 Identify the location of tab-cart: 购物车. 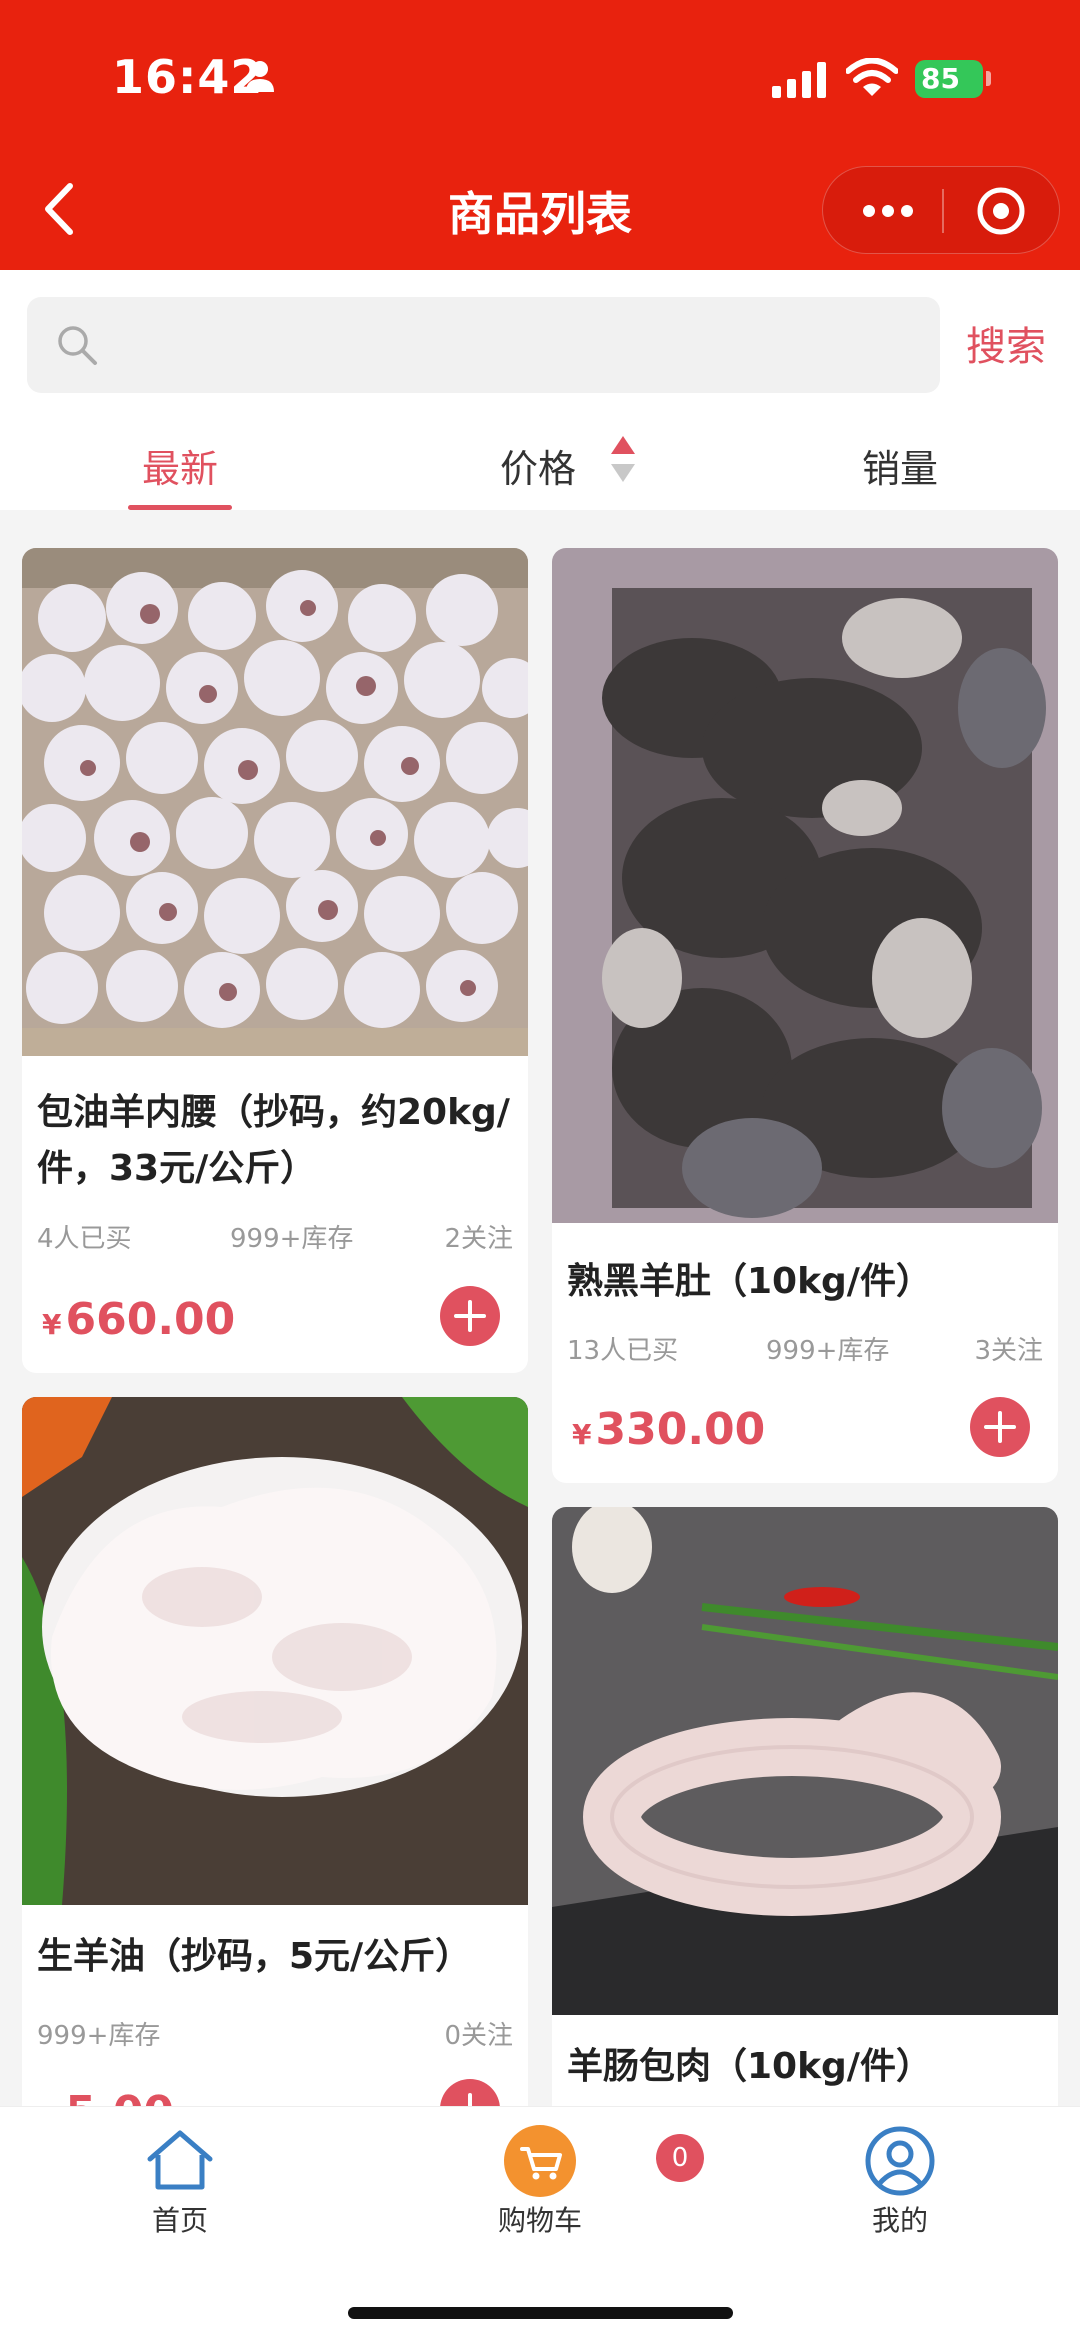
(540, 2182).